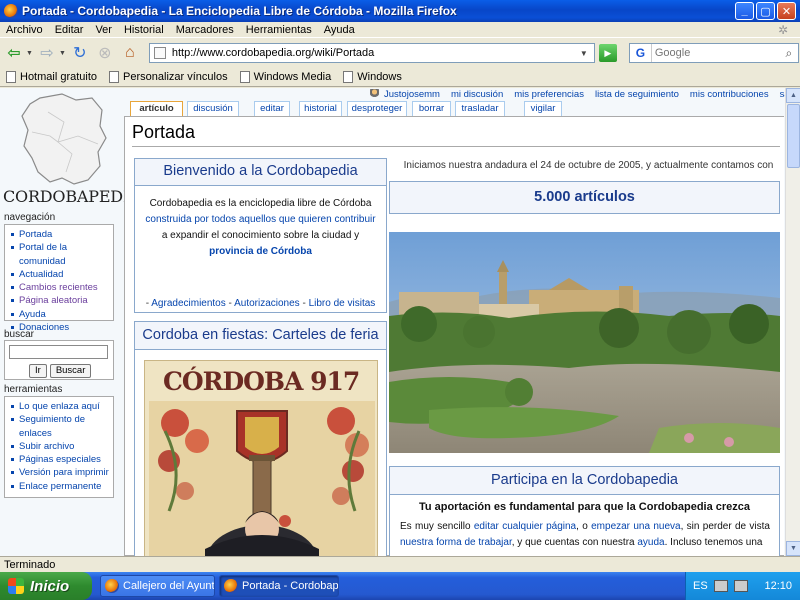  I want to click on user-link-username: Justojosemm, so click(412, 94).